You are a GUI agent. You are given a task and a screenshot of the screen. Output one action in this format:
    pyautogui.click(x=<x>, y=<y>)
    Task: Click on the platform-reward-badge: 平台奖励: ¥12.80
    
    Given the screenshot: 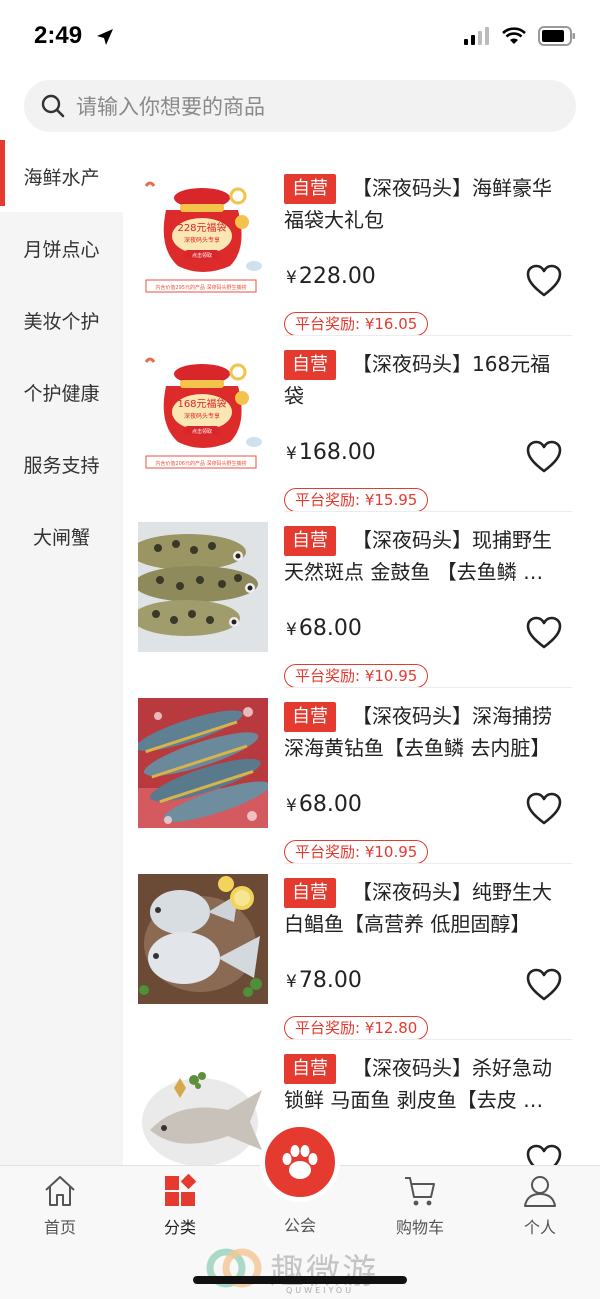 What is the action you would take?
    pyautogui.click(x=356, y=1028)
    